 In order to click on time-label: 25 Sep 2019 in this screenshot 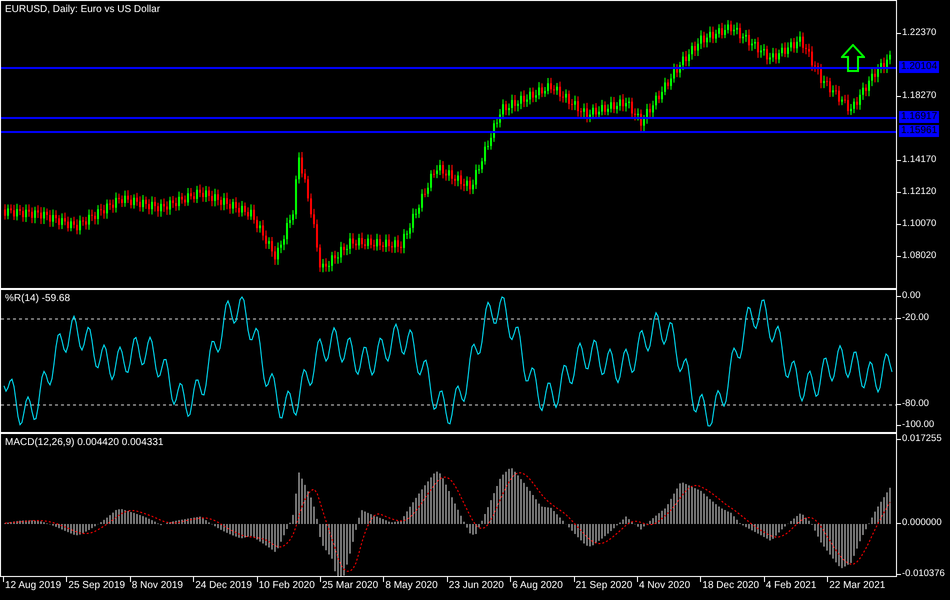, I will do `click(97, 586)`.